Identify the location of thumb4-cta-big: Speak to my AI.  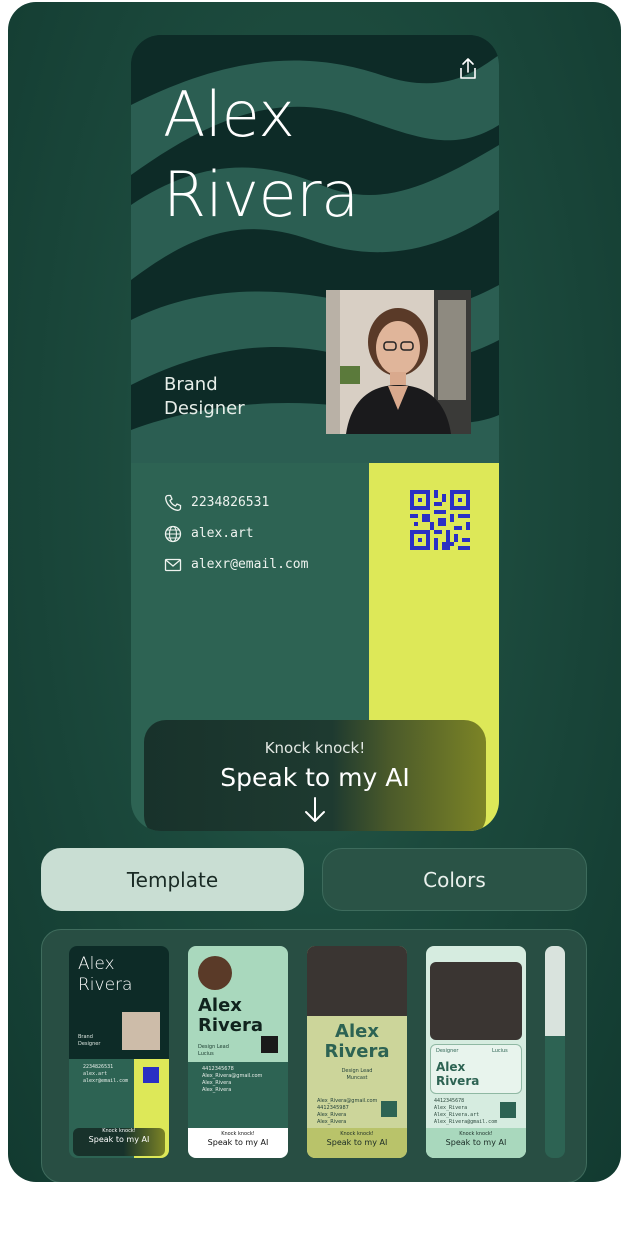
(476, 1142).